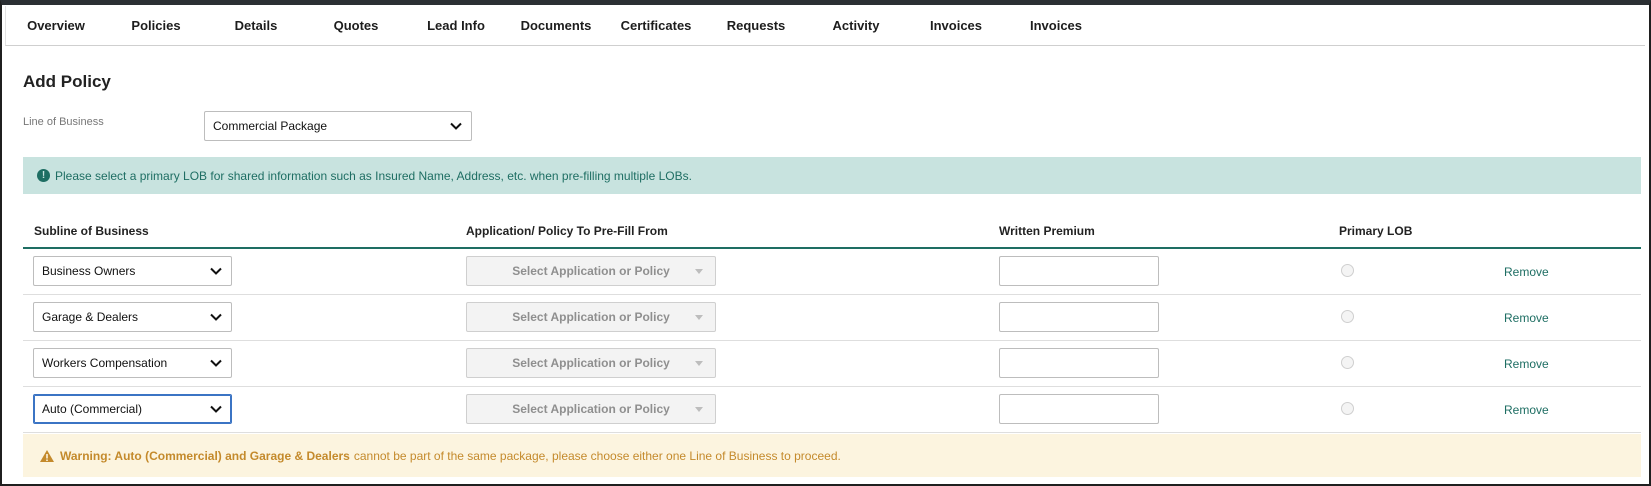  I want to click on tab-overview: Overview, so click(56, 25).